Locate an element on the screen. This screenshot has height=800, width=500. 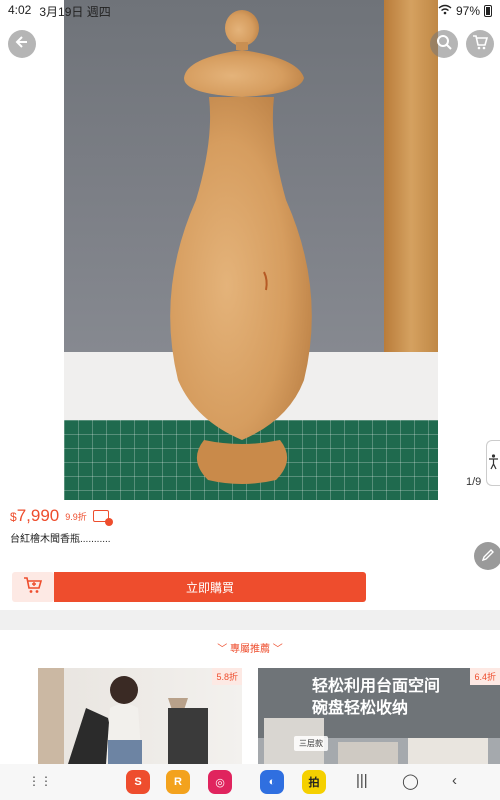
nav-back-icon: ‹ is located at coordinates (454, 780).